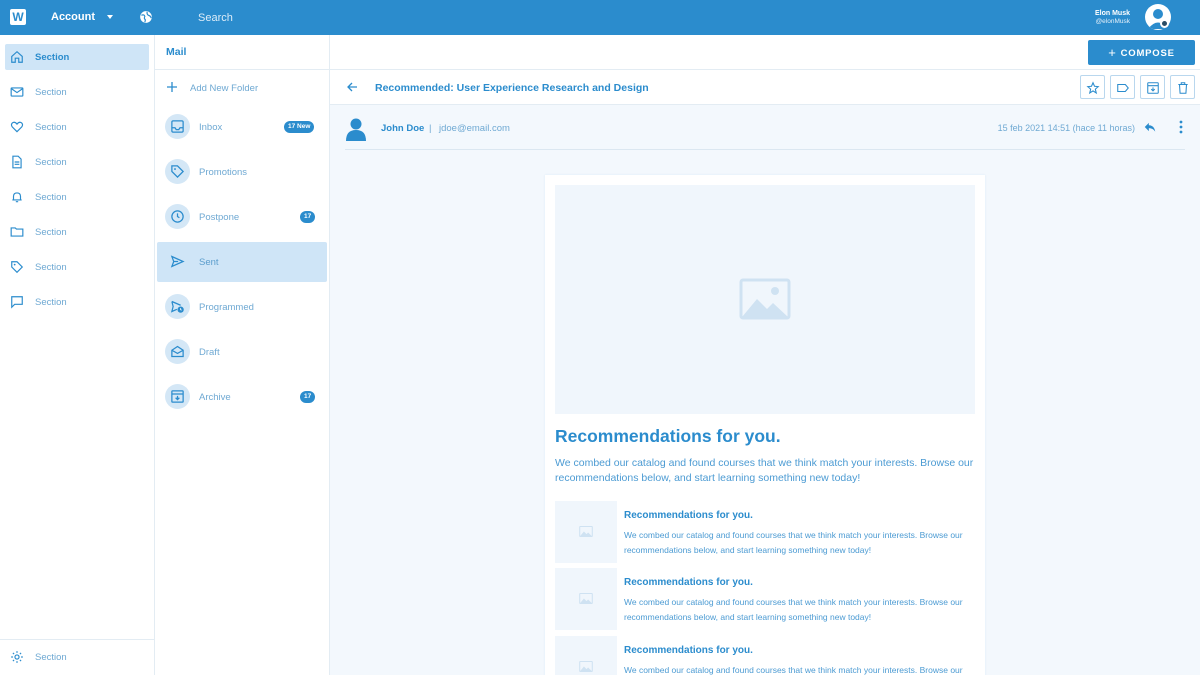 This screenshot has height=675, width=1200. I want to click on folder-label: Programmed, so click(226, 307).